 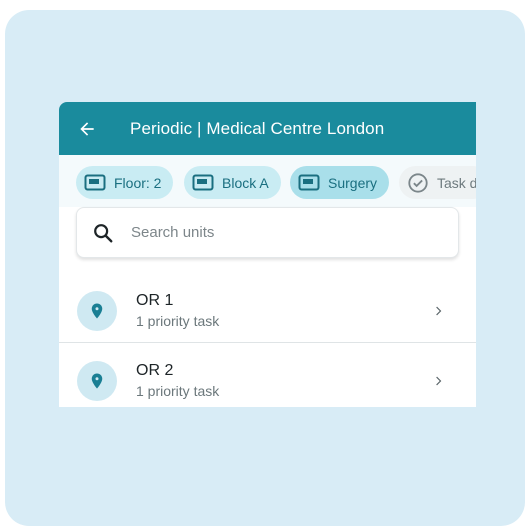 I want to click on back-button, so click(x=87, y=128).